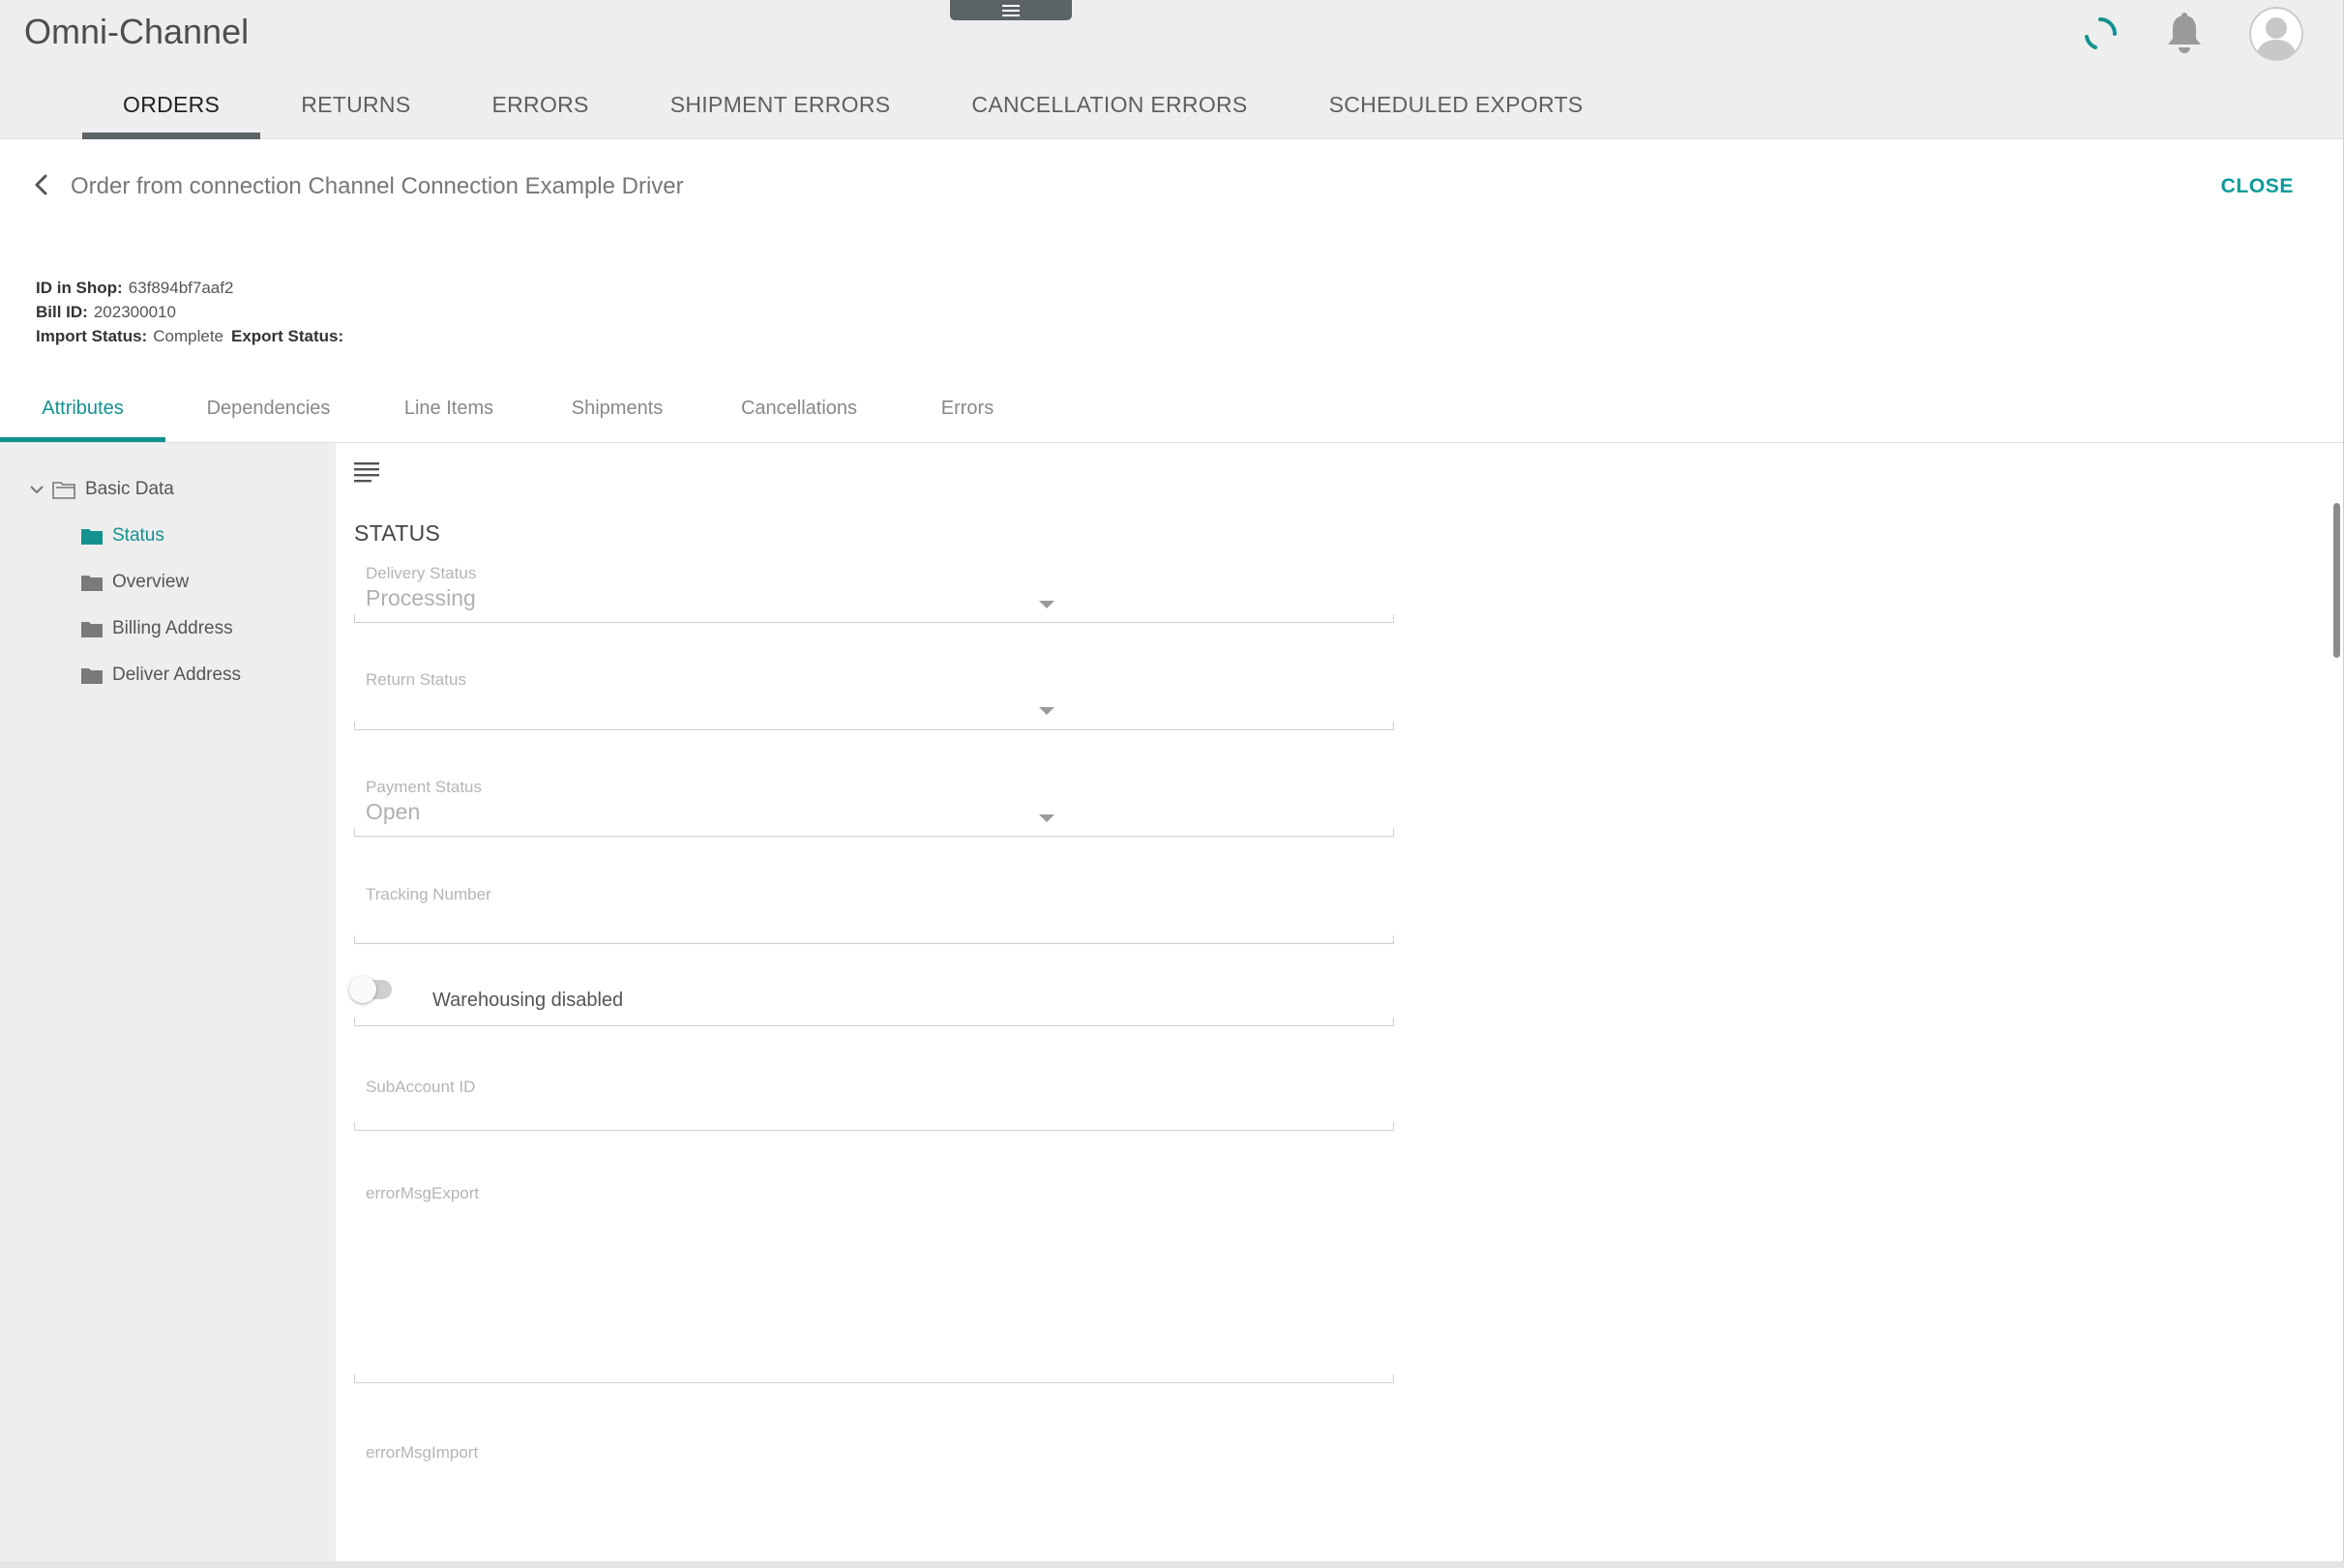  What do you see at coordinates (874, 921) in the screenshot?
I see `tracking-number-input: Tracking Number` at bounding box center [874, 921].